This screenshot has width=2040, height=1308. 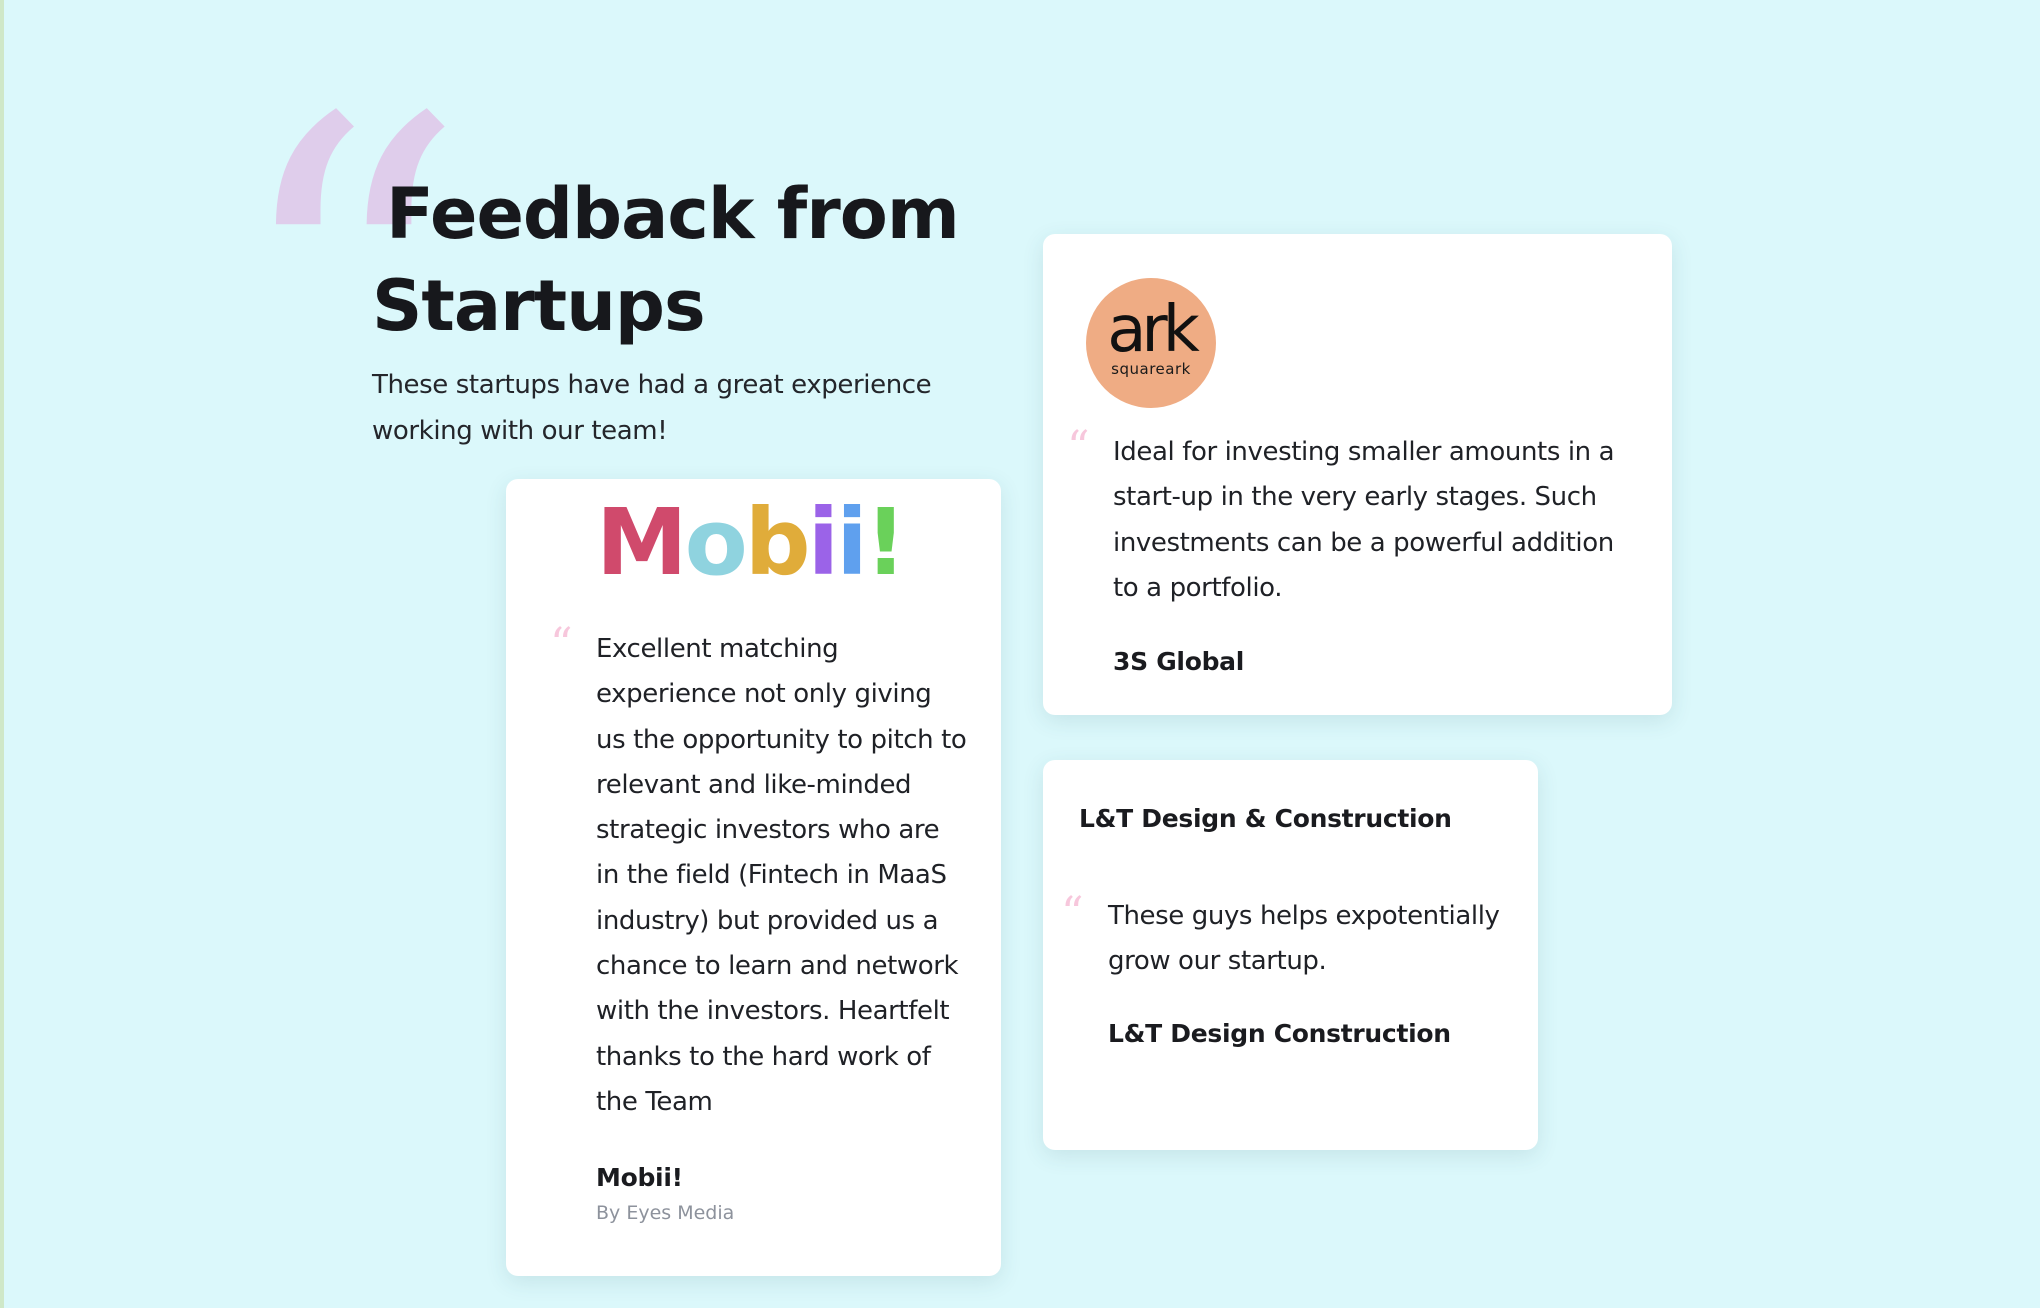 I want to click on mobii-logo-letter: M, so click(x=642, y=542).